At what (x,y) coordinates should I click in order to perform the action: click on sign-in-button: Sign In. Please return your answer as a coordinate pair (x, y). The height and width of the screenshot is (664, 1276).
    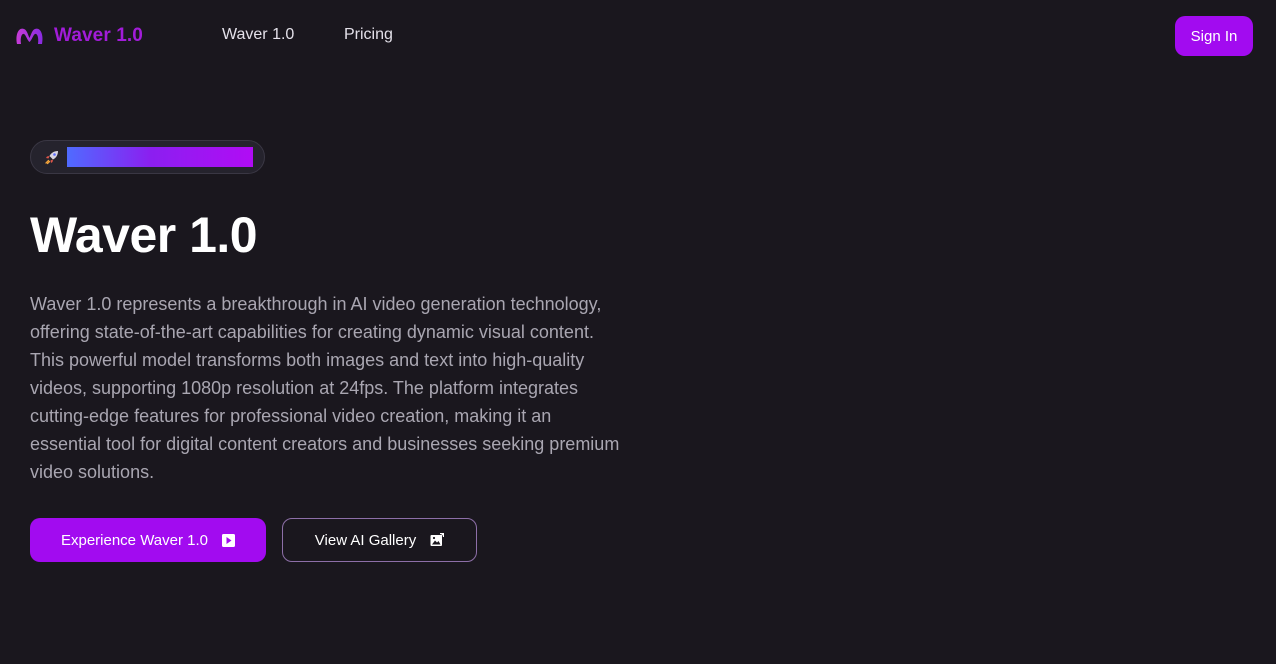
    Looking at the image, I should click on (1214, 36).